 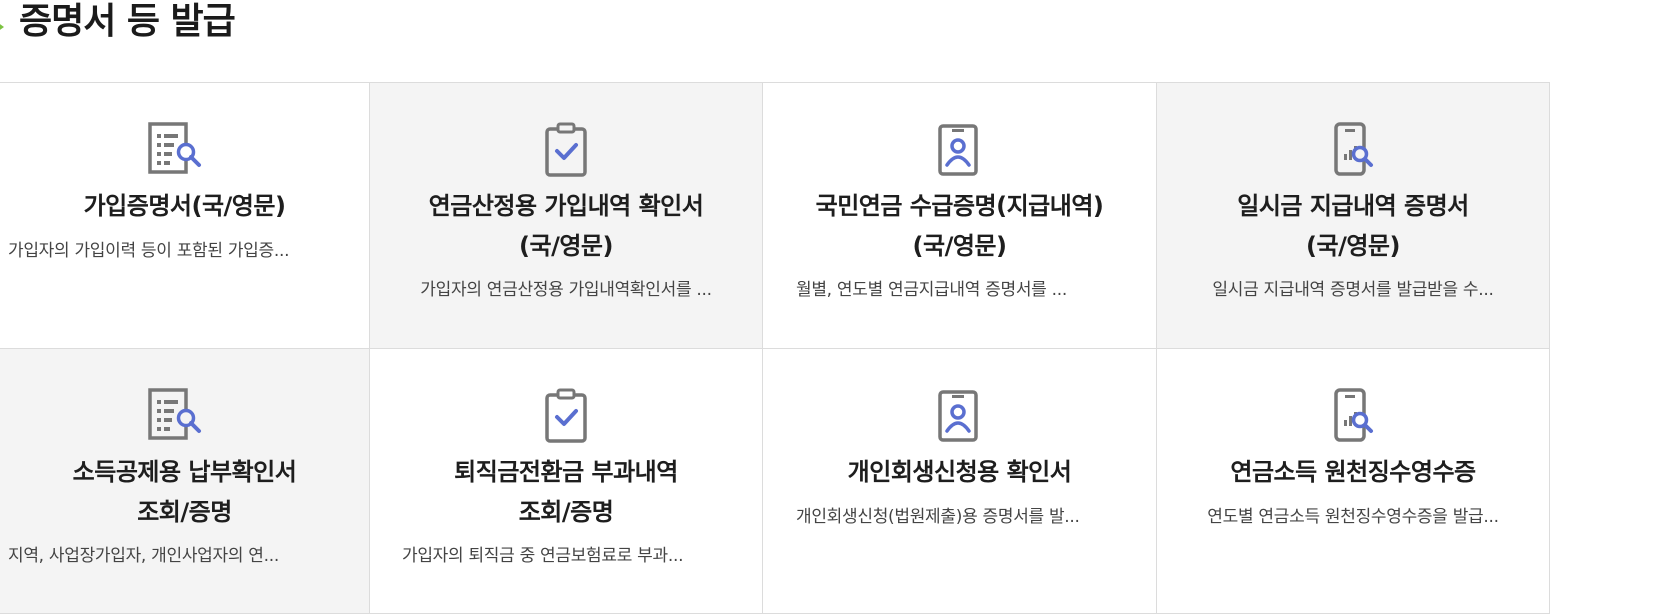 I want to click on card-title: 소득공제용 납부확인서 조회/증명, so click(x=184, y=492).